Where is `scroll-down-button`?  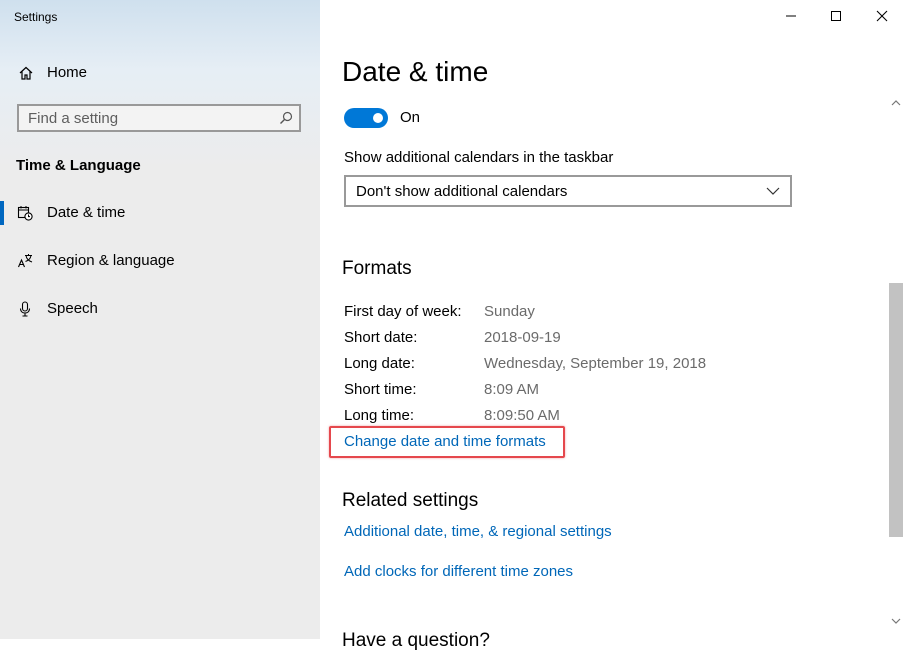 scroll-down-button is located at coordinates (896, 621).